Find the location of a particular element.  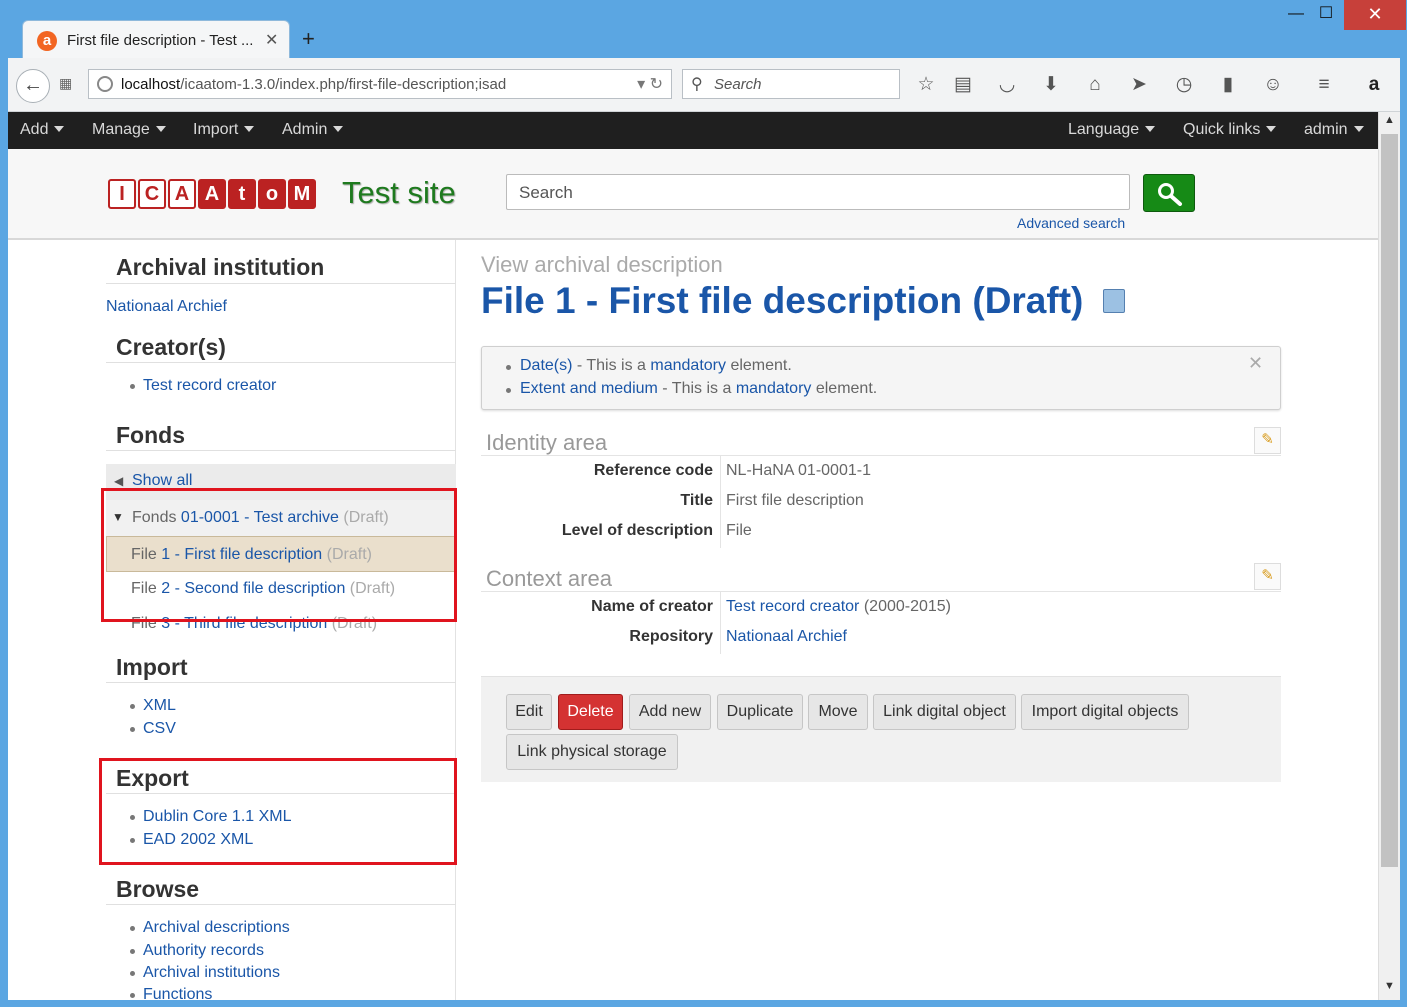

field-value: Nationaal Archief is located at coordinates (786, 637).